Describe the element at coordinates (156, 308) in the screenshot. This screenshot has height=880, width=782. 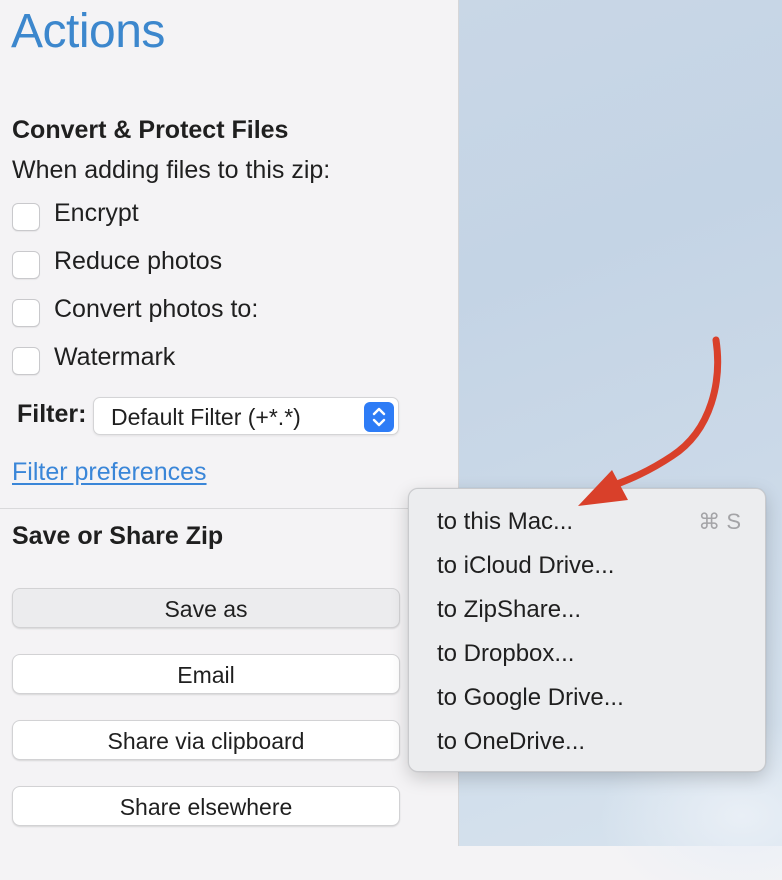
I see `option-label: Convert photos to:` at that location.